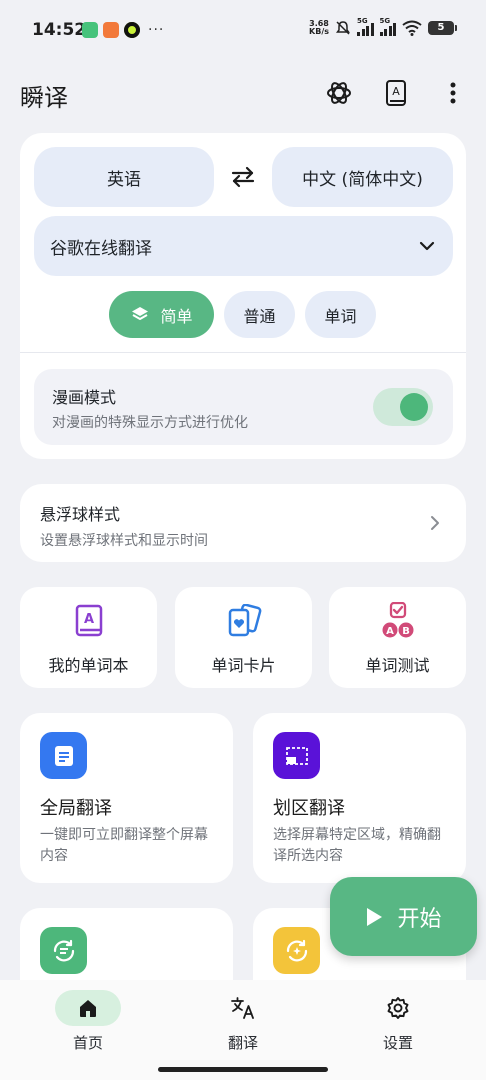 The image size is (486, 1080). What do you see at coordinates (243, 246) in the screenshot?
I see `translation-engine-select: 谷歌在线翻译` at bounding box center [243, 246].